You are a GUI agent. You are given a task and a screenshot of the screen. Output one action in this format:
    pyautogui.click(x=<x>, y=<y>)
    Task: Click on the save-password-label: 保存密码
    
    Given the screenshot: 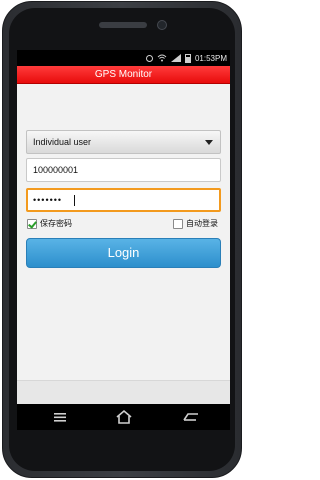 What is the action you would take?
    pyautogui.click(x=56, y=223)
    